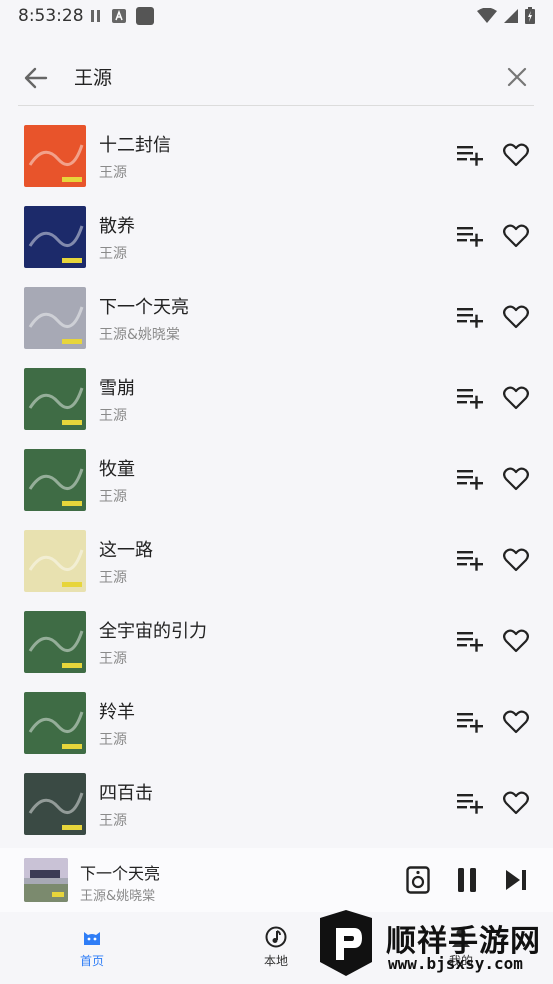 Image resolution: width=553 pixels, height=984 pixels. What do you see at coordinates (135, 145) in the screenshot?
I see `song-title: 十二封信` at bounding box center [135, 145].